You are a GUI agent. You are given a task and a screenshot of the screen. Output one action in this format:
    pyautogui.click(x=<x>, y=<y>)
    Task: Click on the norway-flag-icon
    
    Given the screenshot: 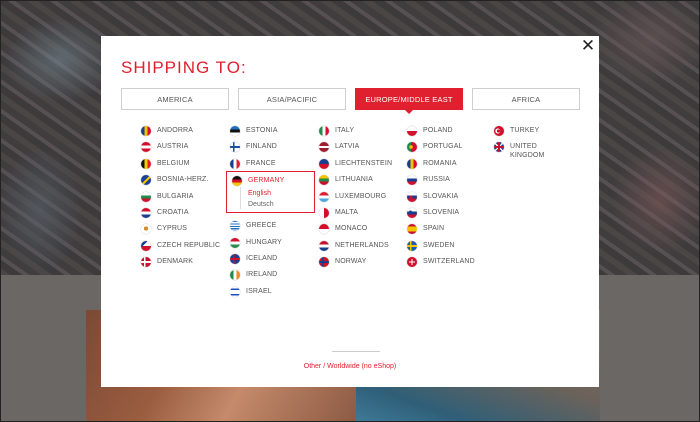 What is the action you would take?
    pyautogui.click(x=324, y=262)
    